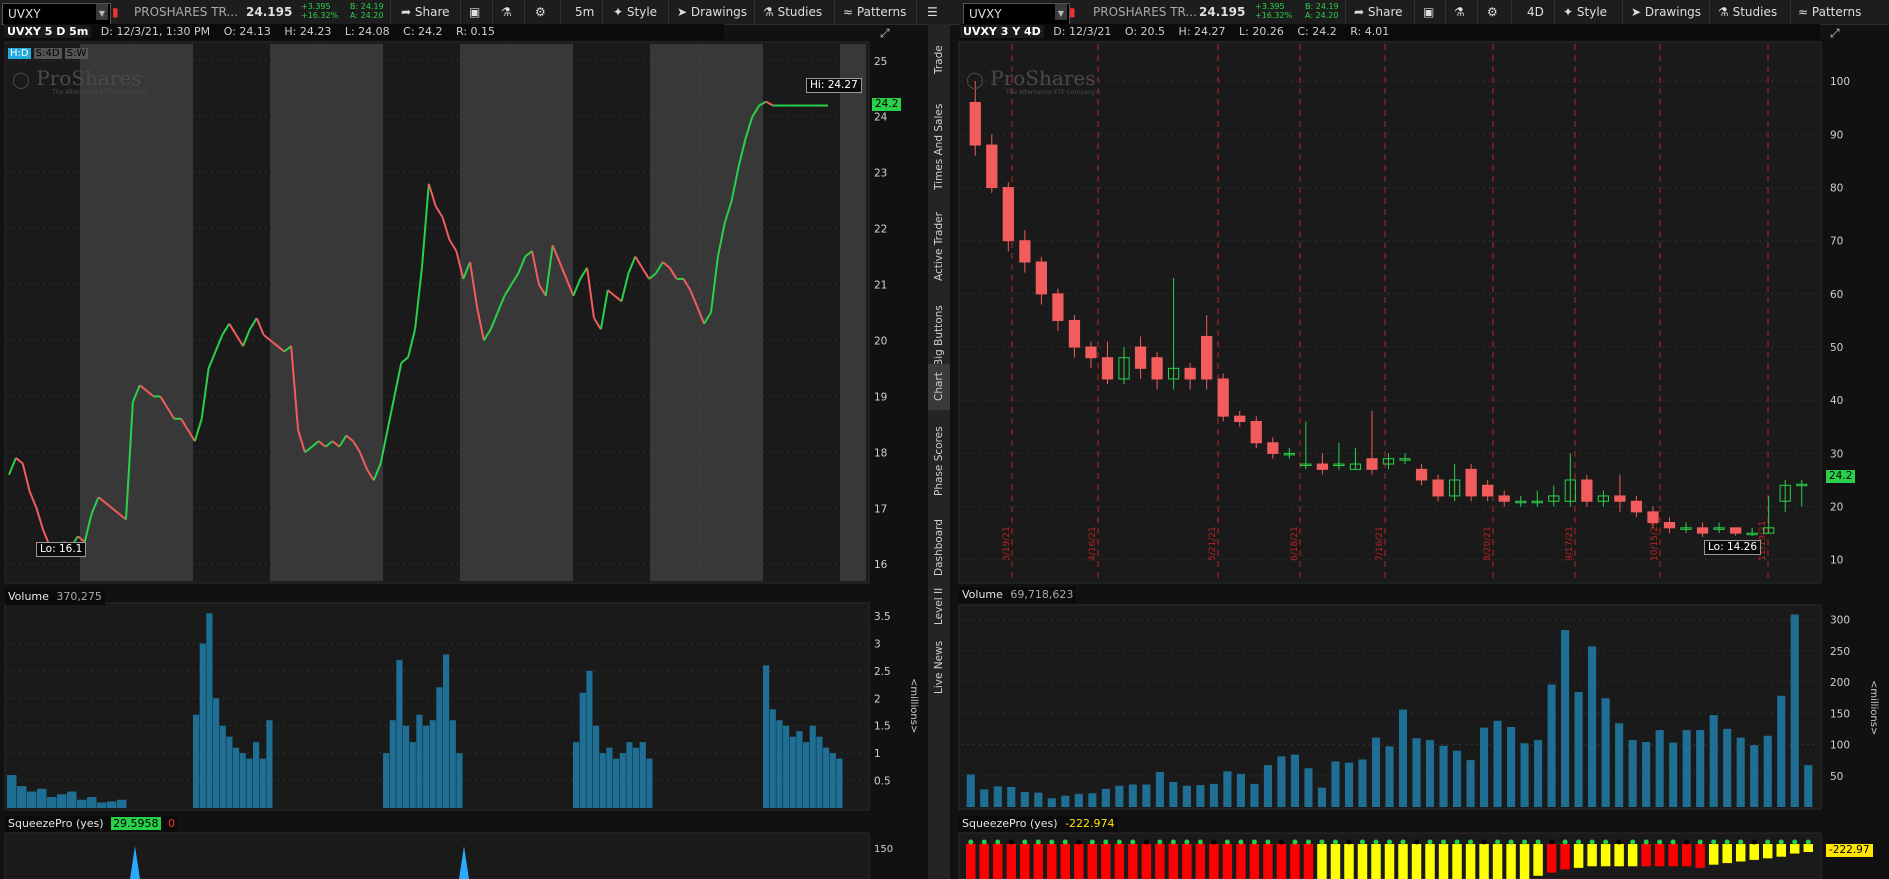 This screenshot has width=1889, height=879. I want to click on side-tab-times-and-sales: Times And Sales, so click(939, 146).